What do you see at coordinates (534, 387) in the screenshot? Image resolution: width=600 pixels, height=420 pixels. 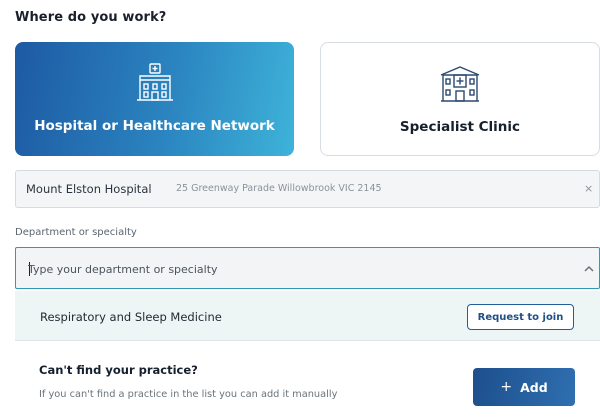 I see `add-button-label: Add` at bounding box center [534, 387].